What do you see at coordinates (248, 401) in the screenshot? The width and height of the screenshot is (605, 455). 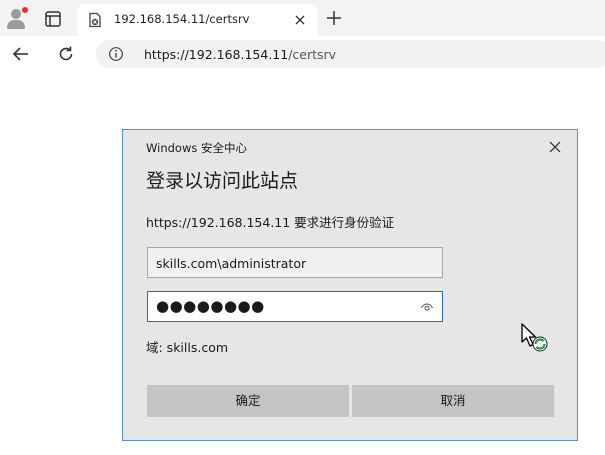 I see `ok-button: 确定` at bounding box center [248, 401].